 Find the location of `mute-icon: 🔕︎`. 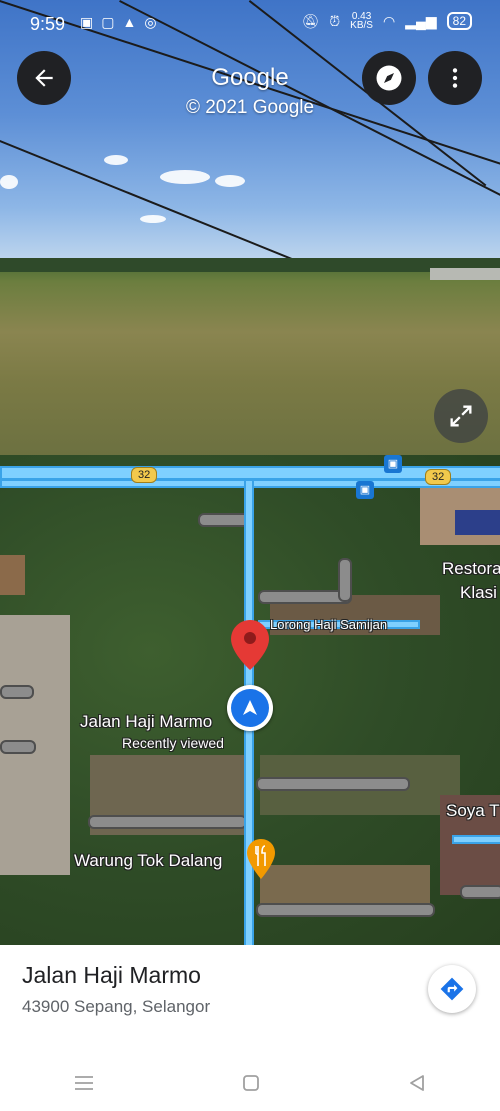

mute-icon: 🔕︎ is located at coordinates (310, 20).